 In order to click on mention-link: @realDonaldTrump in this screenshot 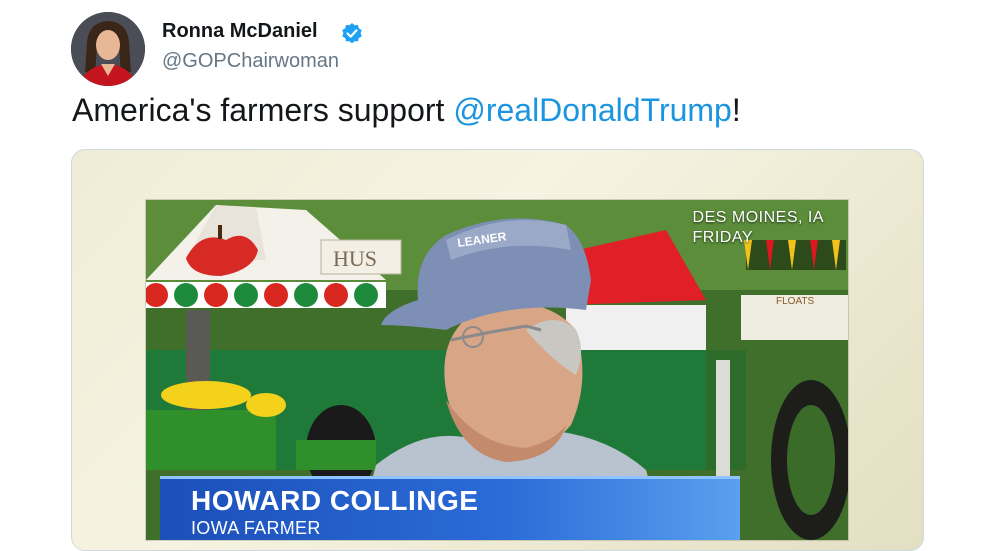, I will do `click(592, 110)`.